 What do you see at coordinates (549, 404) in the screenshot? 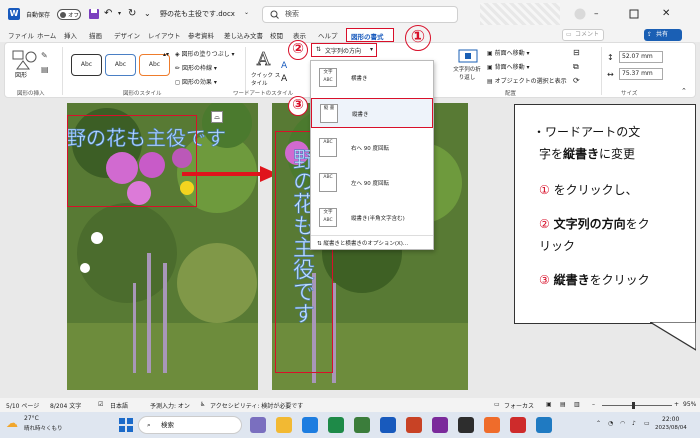
I see `read-mode-icon: ▣` at bounding box center [549, 404].